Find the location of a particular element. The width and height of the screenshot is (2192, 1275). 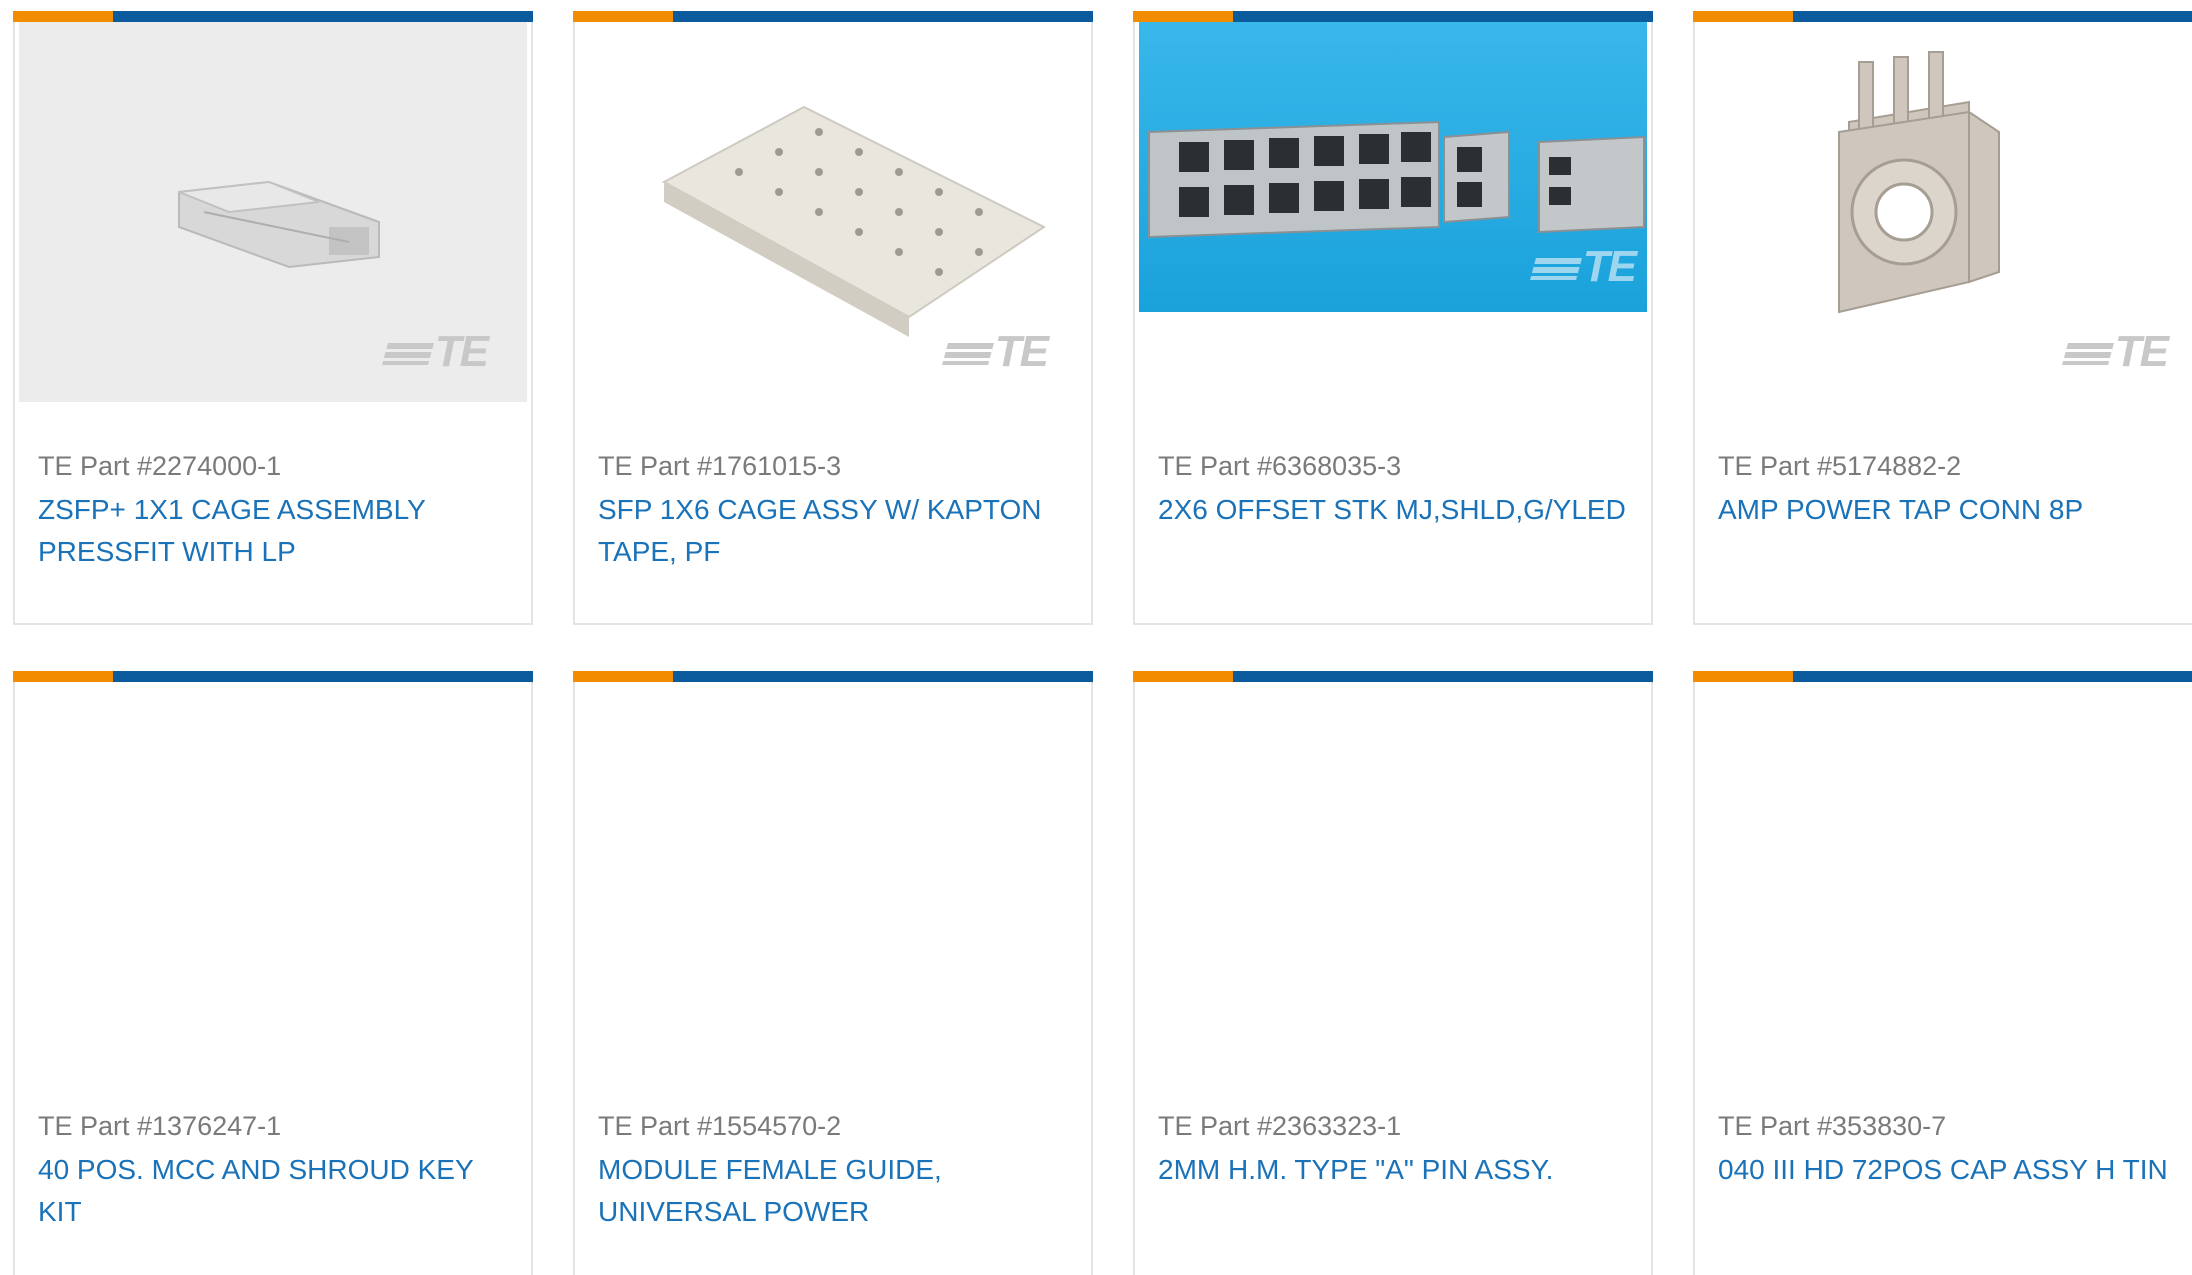

product-title-link: AMP POWER TAP CONN 8P is located at coordinates (1953, 510).